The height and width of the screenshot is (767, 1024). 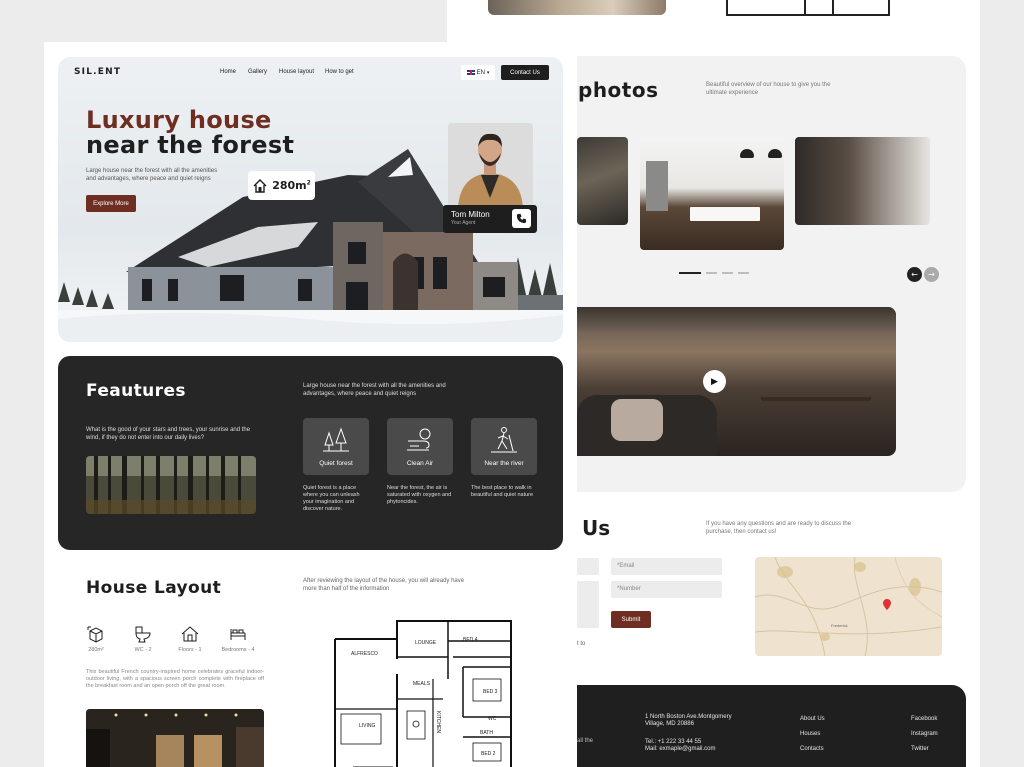 What do you see at coordinates (666, 589) in the screenshot?
I see `number-field: *Number` at bounding box center [666, 589].